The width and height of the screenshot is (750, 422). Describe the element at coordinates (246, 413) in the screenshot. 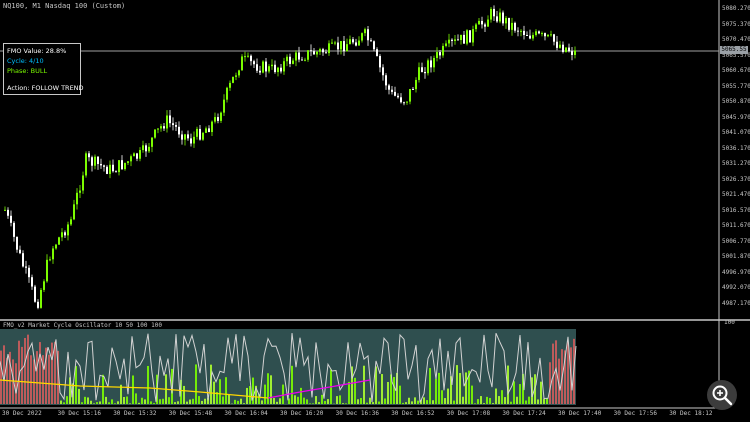

I see `time-tick-label: 30 Dec 16:04` at that location.